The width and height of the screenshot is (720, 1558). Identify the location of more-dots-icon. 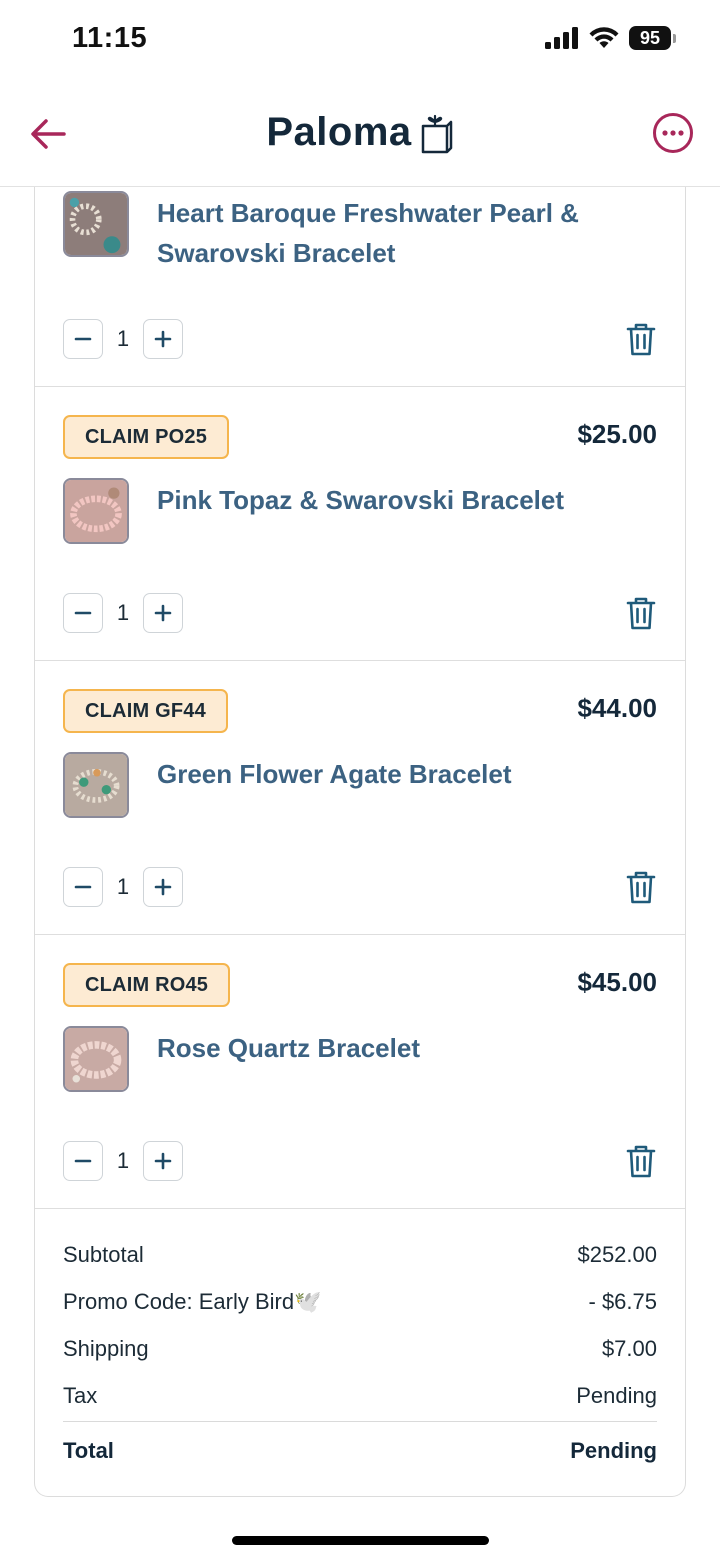
(673, 133).